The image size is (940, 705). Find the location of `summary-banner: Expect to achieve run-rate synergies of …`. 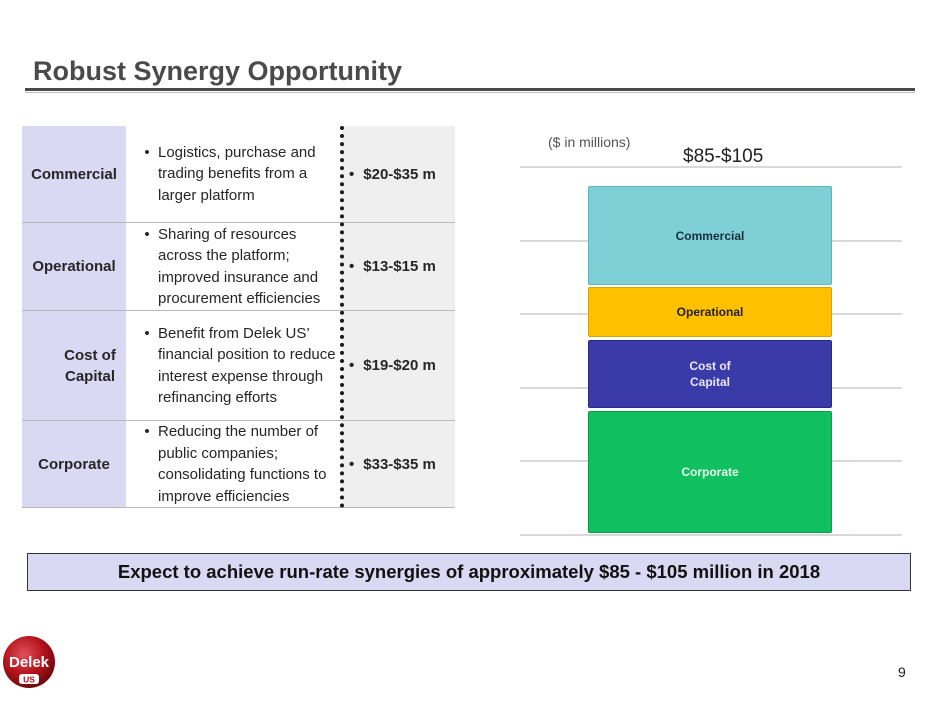

summary-banner: Expect to achieve run-rate synergies of … is located at coordinates (469, 572).